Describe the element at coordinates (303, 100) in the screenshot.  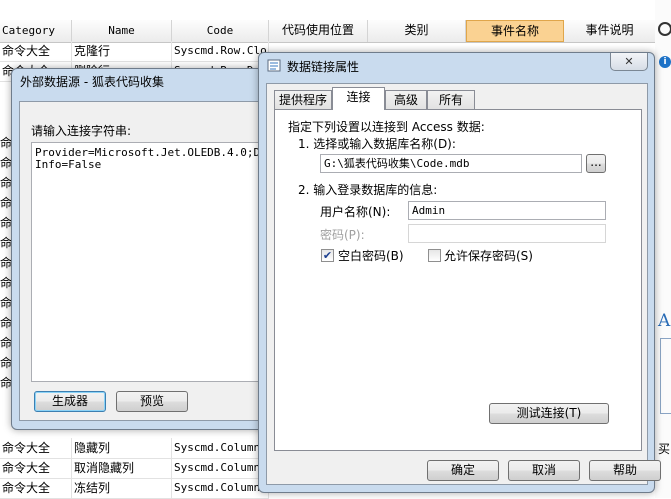
I see `tab-provider: 提供程序` at that location.